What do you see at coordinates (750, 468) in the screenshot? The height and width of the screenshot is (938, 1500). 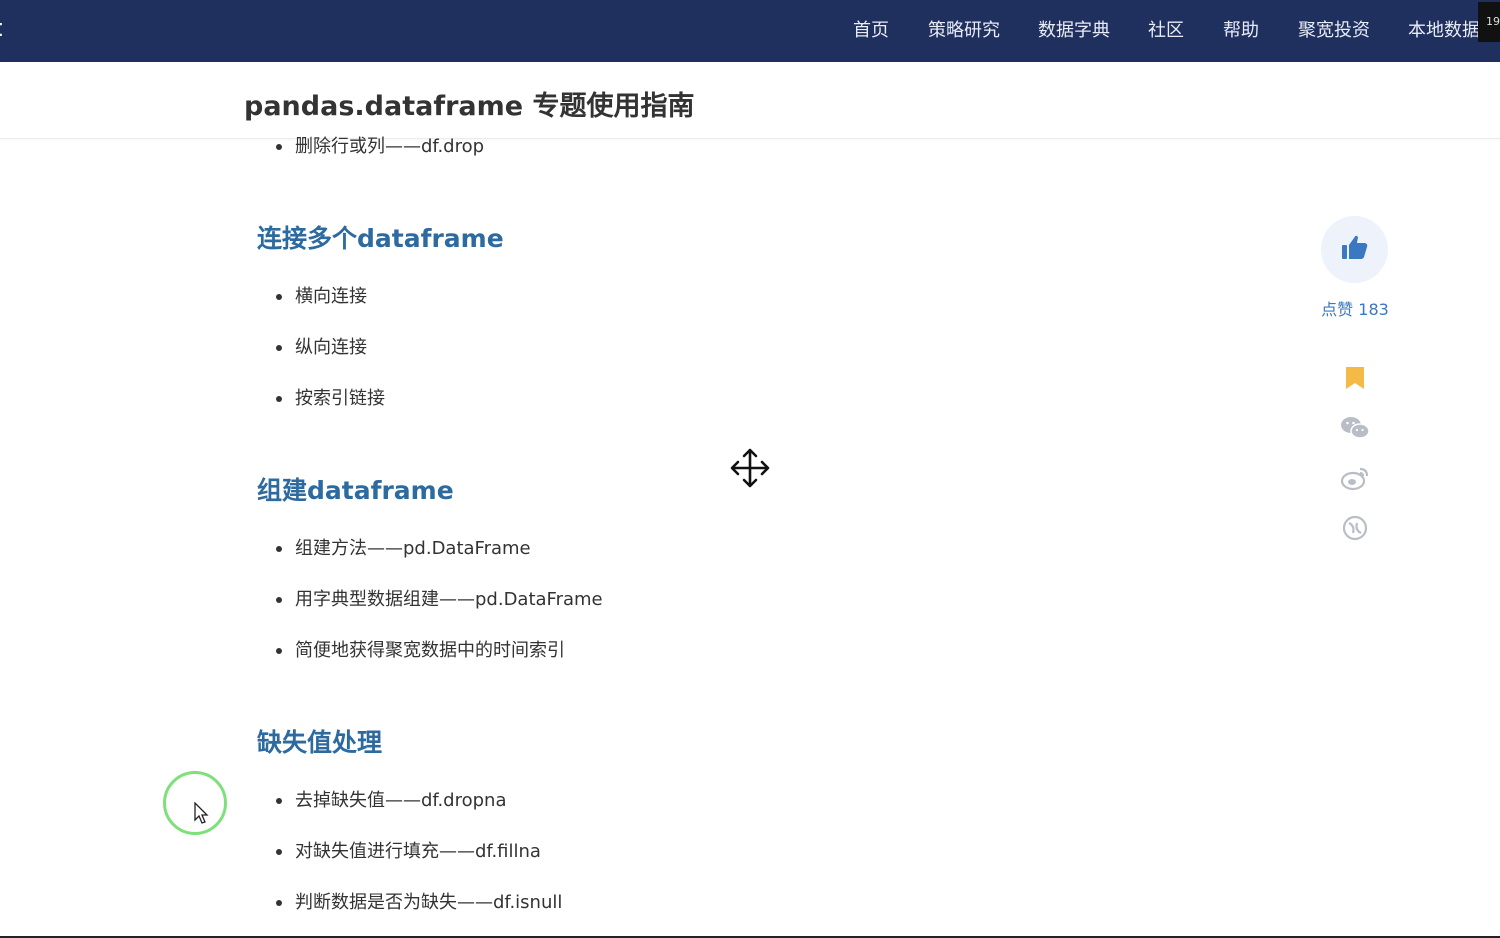 I see `move-cursor-icon` at bounding box center [750, 468].